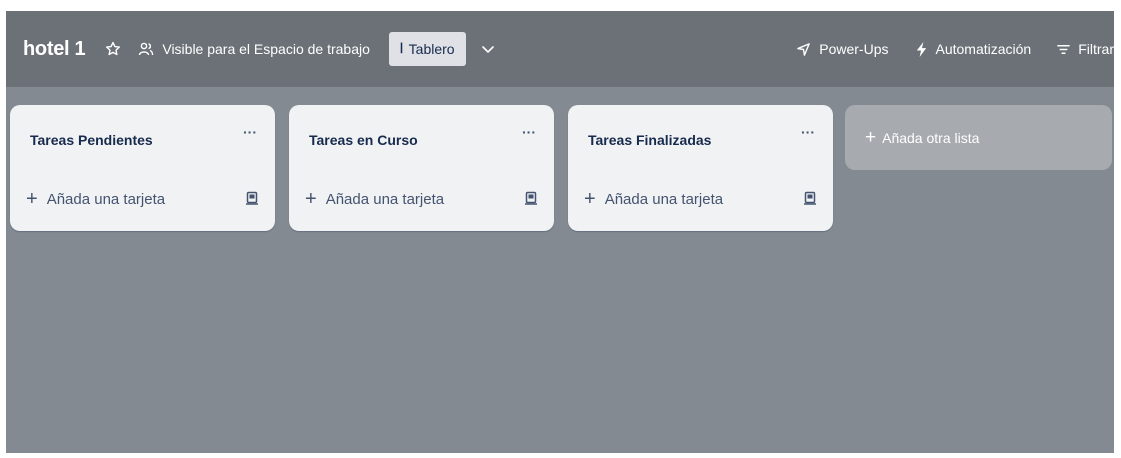 This screenshot has height=458, width=1121. What do you see at coordinates (91, 140) in the screenshot?
I see `list-title: Tareas Pendientes` at bounding box center [91, 140].